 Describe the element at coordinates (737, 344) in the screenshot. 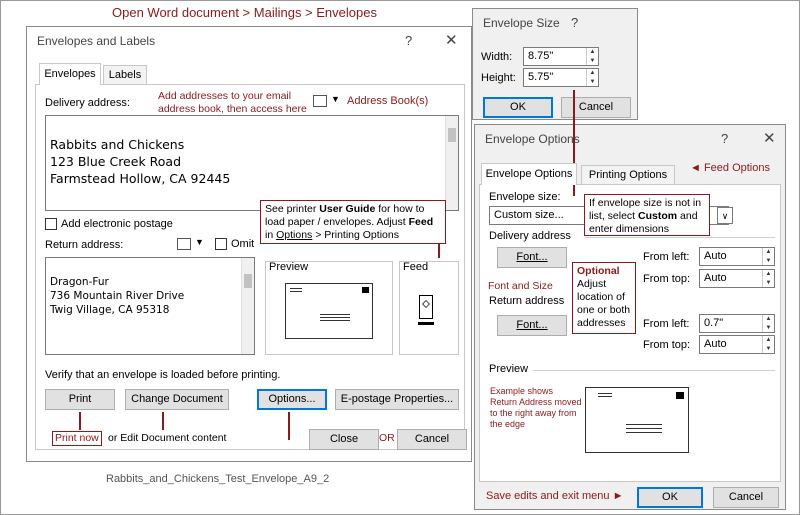

I see `return-from-top-field: Auto ▲ ▼` at that location.